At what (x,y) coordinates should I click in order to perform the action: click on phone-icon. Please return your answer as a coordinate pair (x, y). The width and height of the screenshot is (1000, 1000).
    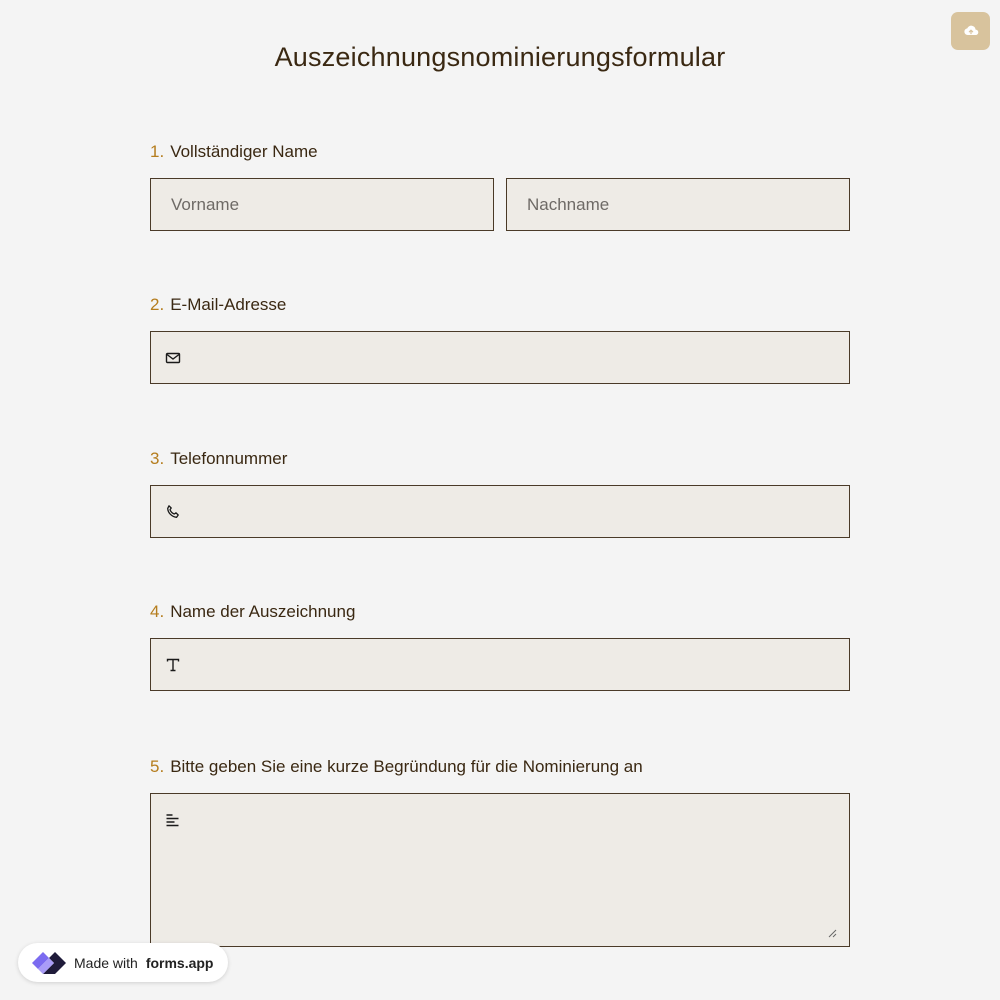
    Looking at the image, I should click on (173, 511).